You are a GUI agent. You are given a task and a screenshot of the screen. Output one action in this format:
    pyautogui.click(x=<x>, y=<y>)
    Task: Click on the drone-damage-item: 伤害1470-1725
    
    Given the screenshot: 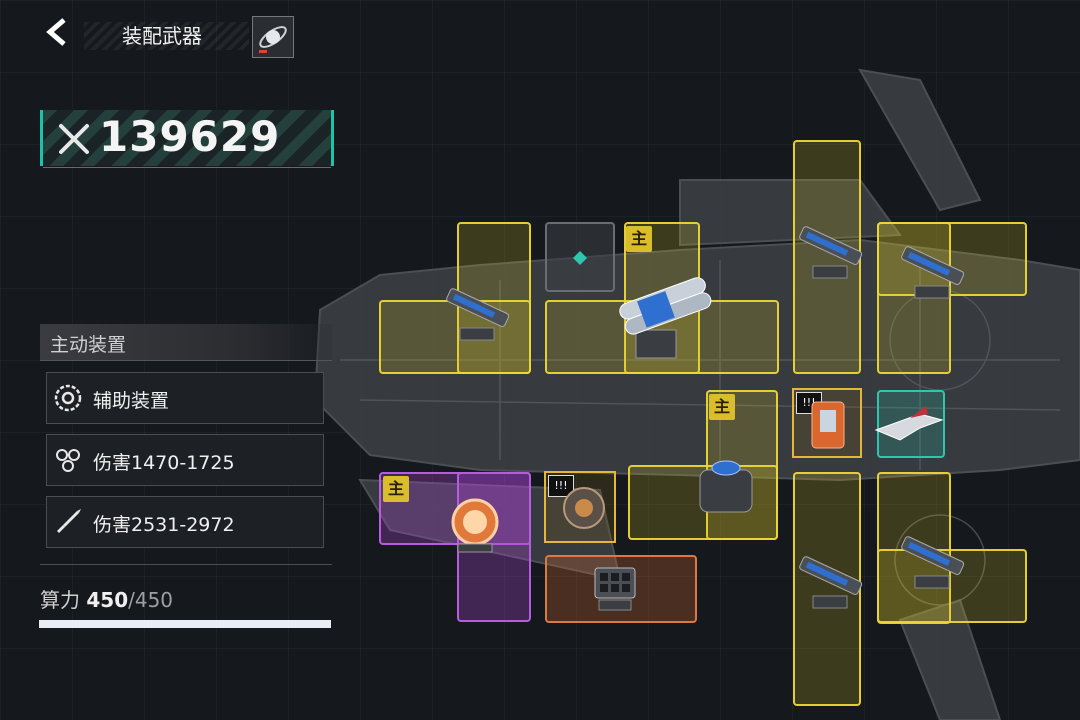 What is the action you would take?
    pyautogui.click(x=185, y=460)
    